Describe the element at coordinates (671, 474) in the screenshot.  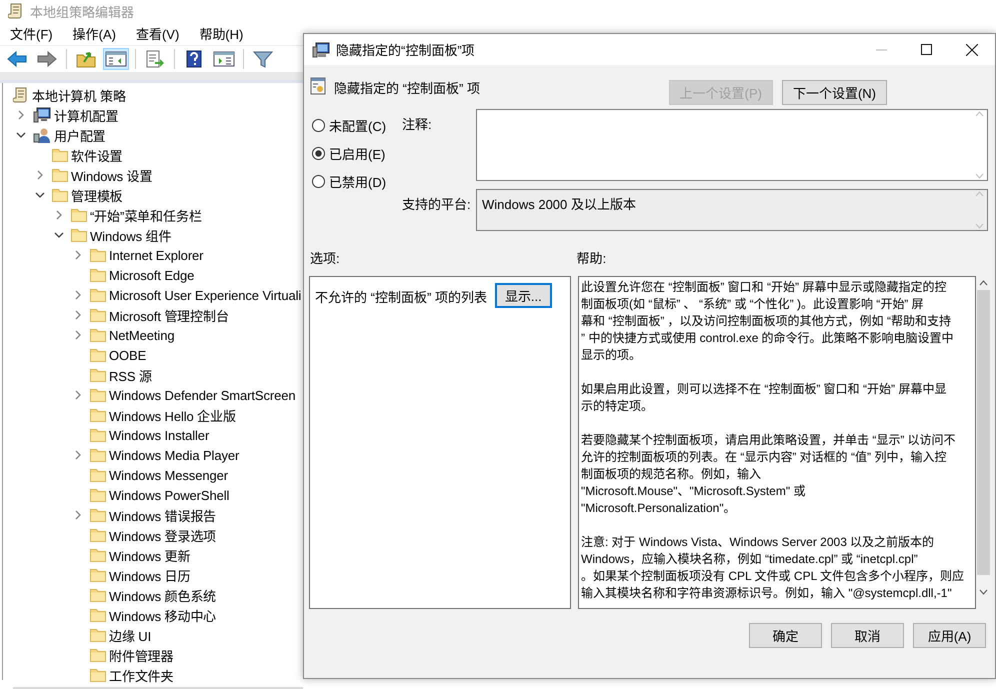
I see `help-text: 制面板项的规范名称。例如，输入` at that location.